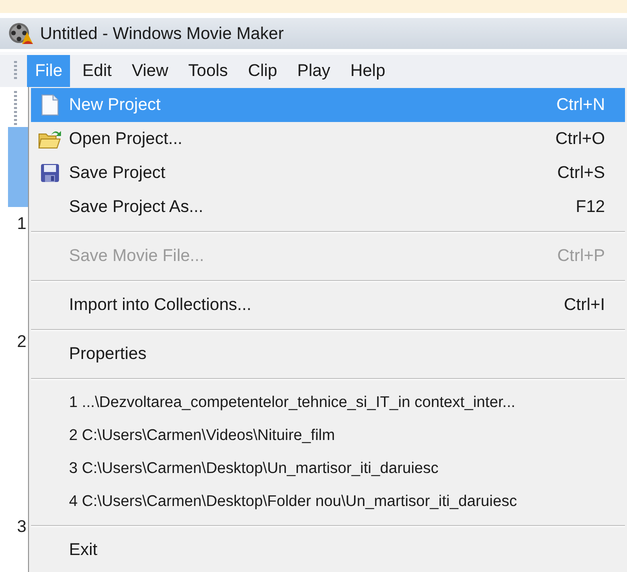 This screenshot has width=627, height=572. I want to click on menu-item: View, so click(150, 71).